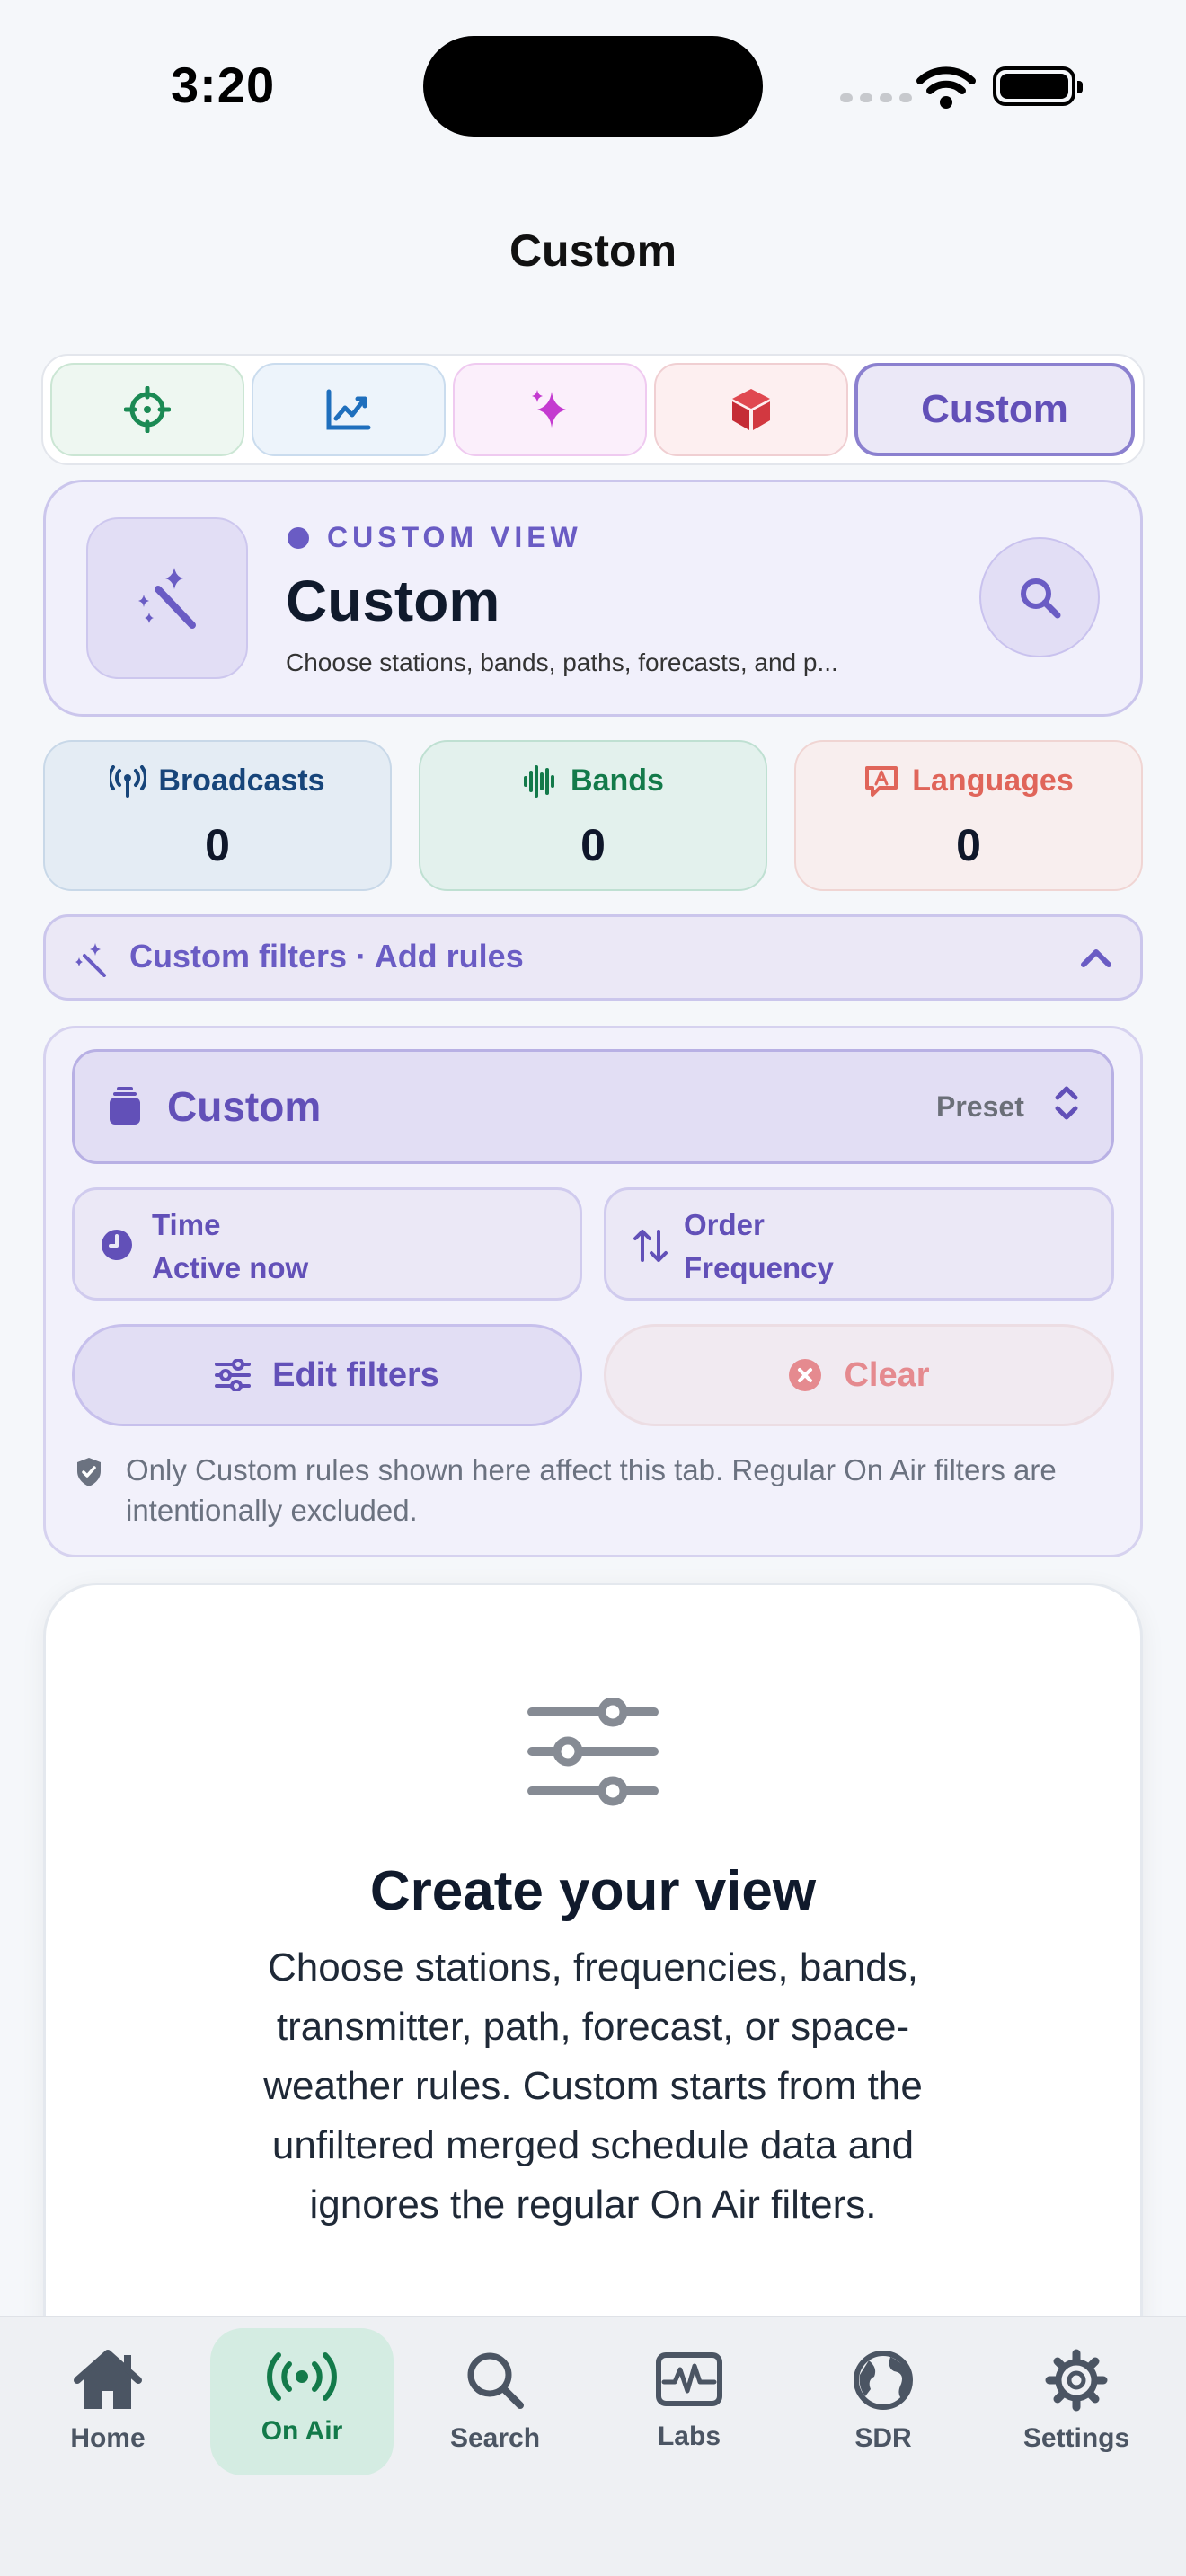 Image resolution: width=1186 pixels, height=2576 pixels. Describe the element at coordinates (859, 1244) in the screenshot. I see `order-option: Order Frequency` at that location.